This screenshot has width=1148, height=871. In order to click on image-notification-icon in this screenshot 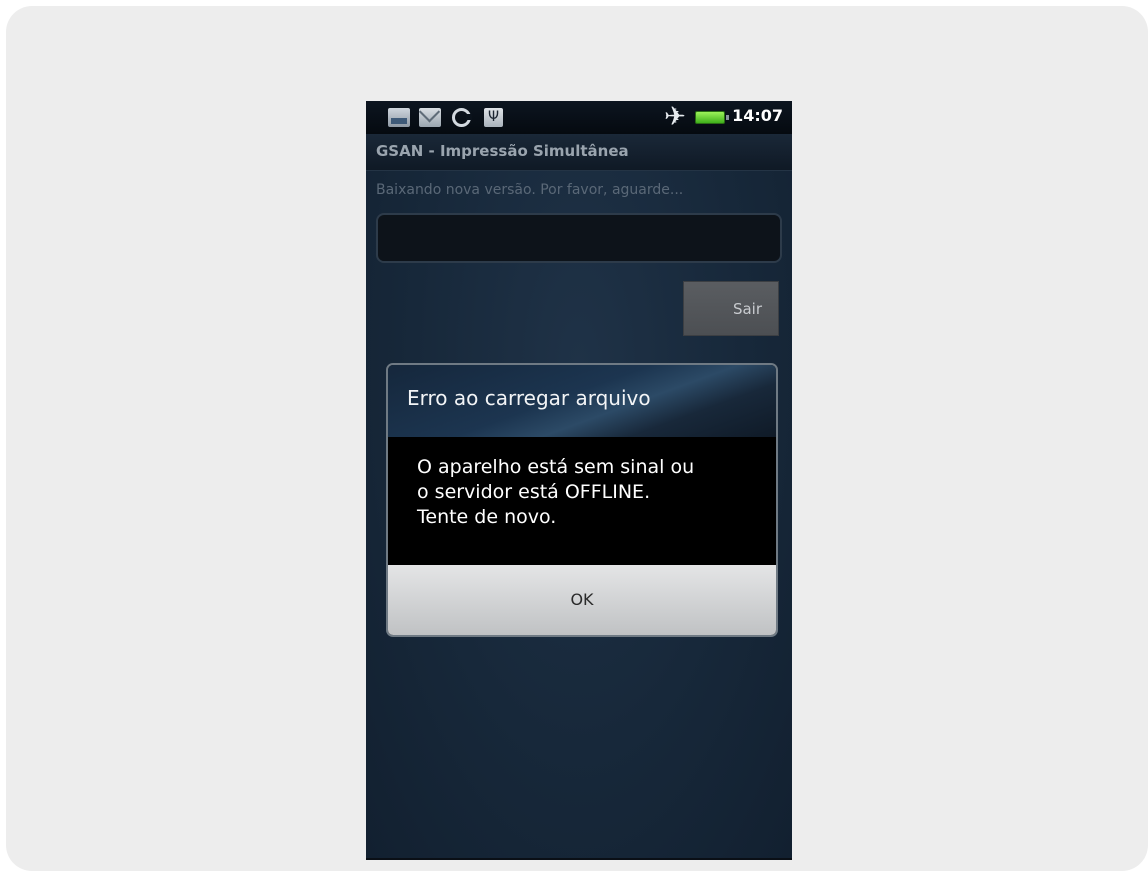, I will do `click(399, 117)`.